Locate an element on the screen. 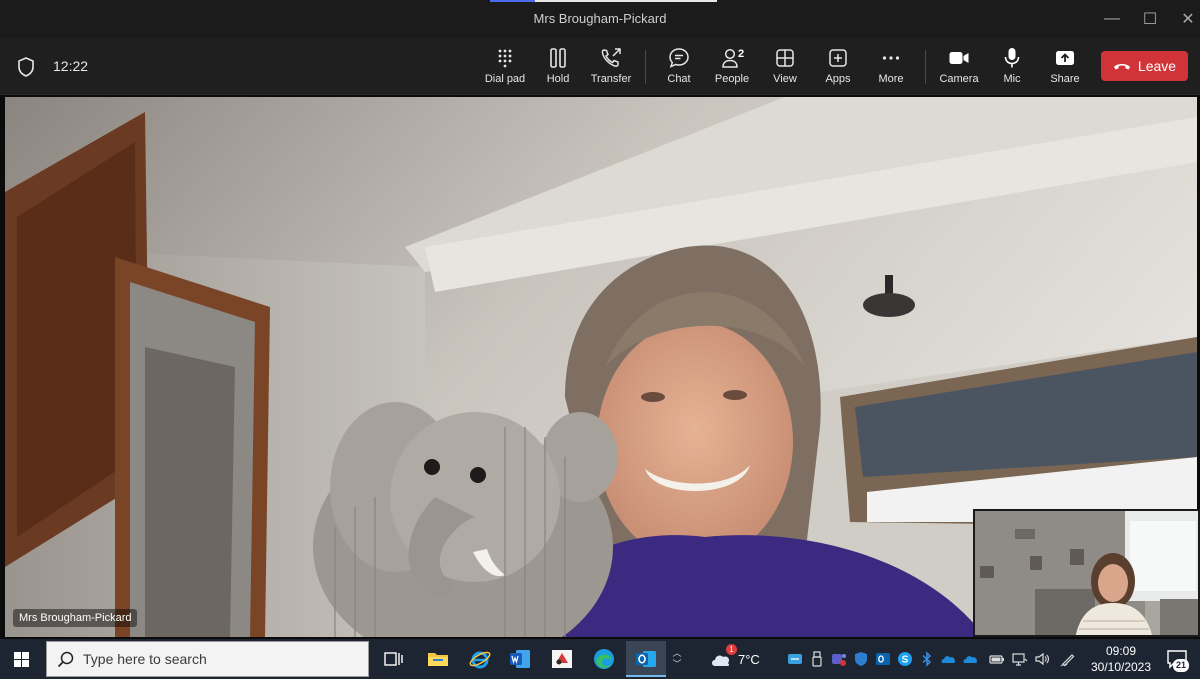 This screenshot has width=1200, height=679. weather-widget: 1 7°C is located at coordinates (740, 657).